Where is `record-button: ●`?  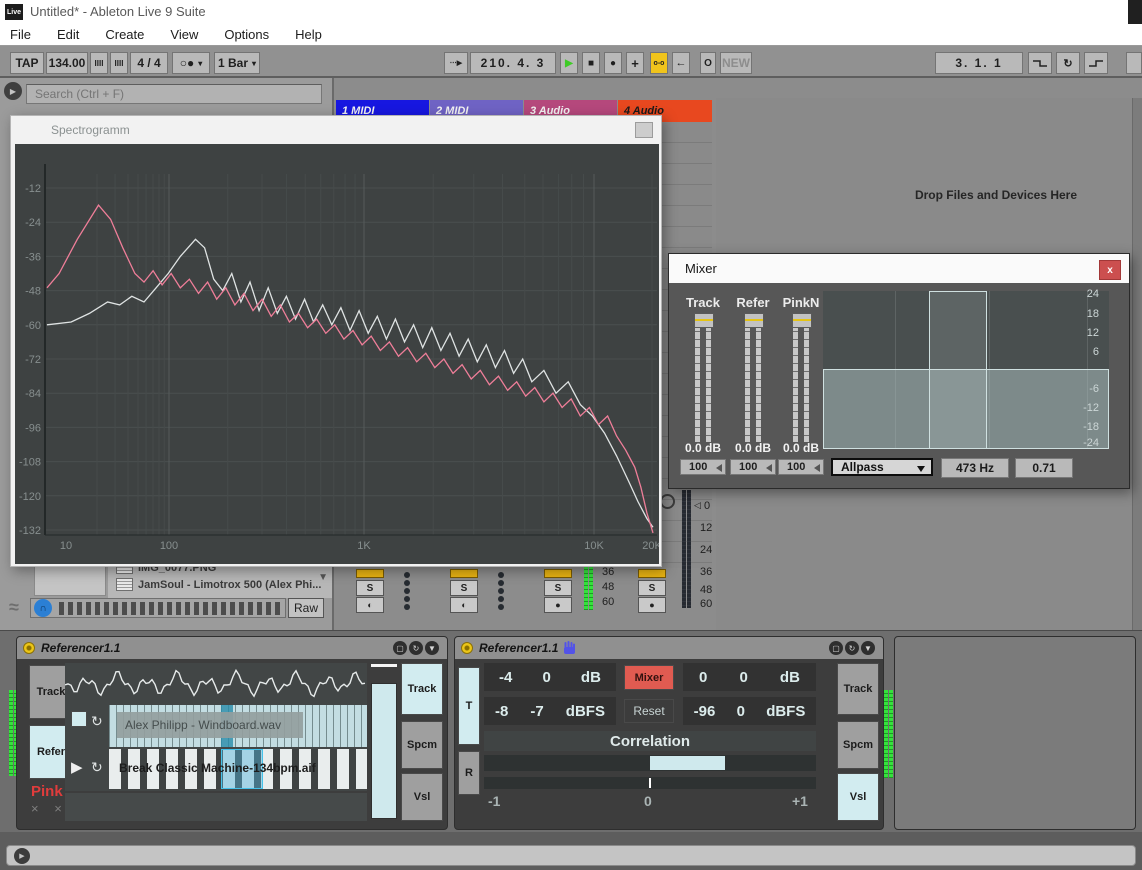 record-button: ● is located at coordinates (613, 63).